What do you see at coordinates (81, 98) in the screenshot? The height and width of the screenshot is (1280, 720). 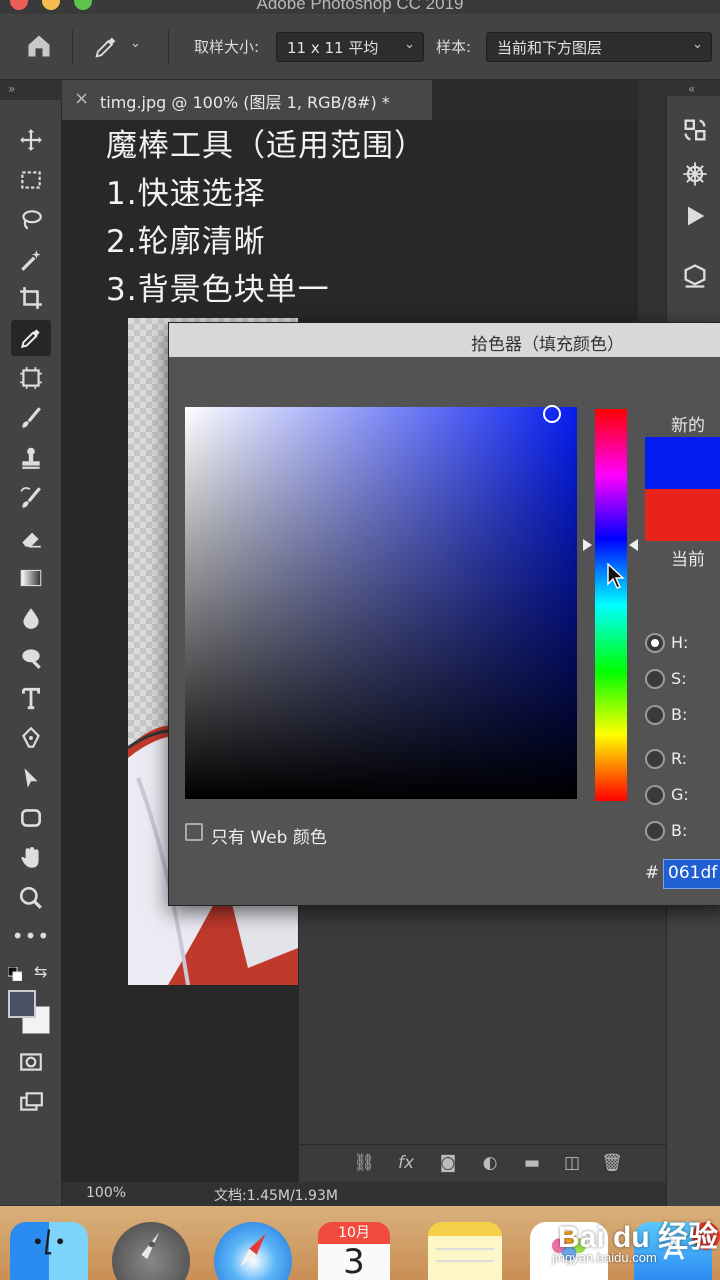 I see `tab-close-icon: ×` at bounding box center [81, 98].